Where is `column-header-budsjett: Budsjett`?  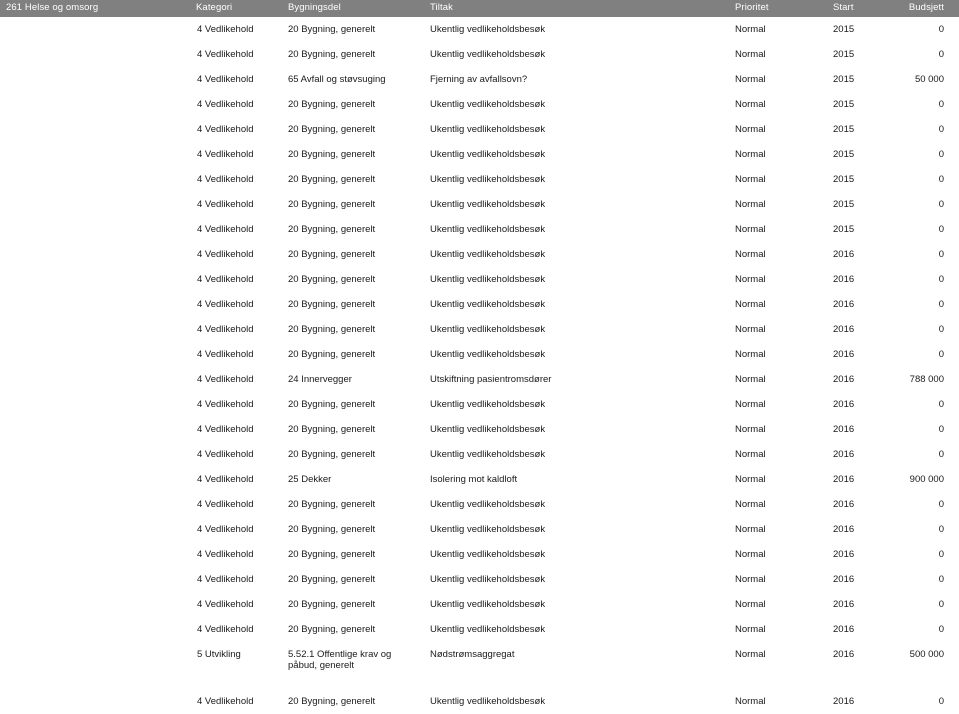 column-header-budsjett: Budsjett is located at coordinates (931, 8).